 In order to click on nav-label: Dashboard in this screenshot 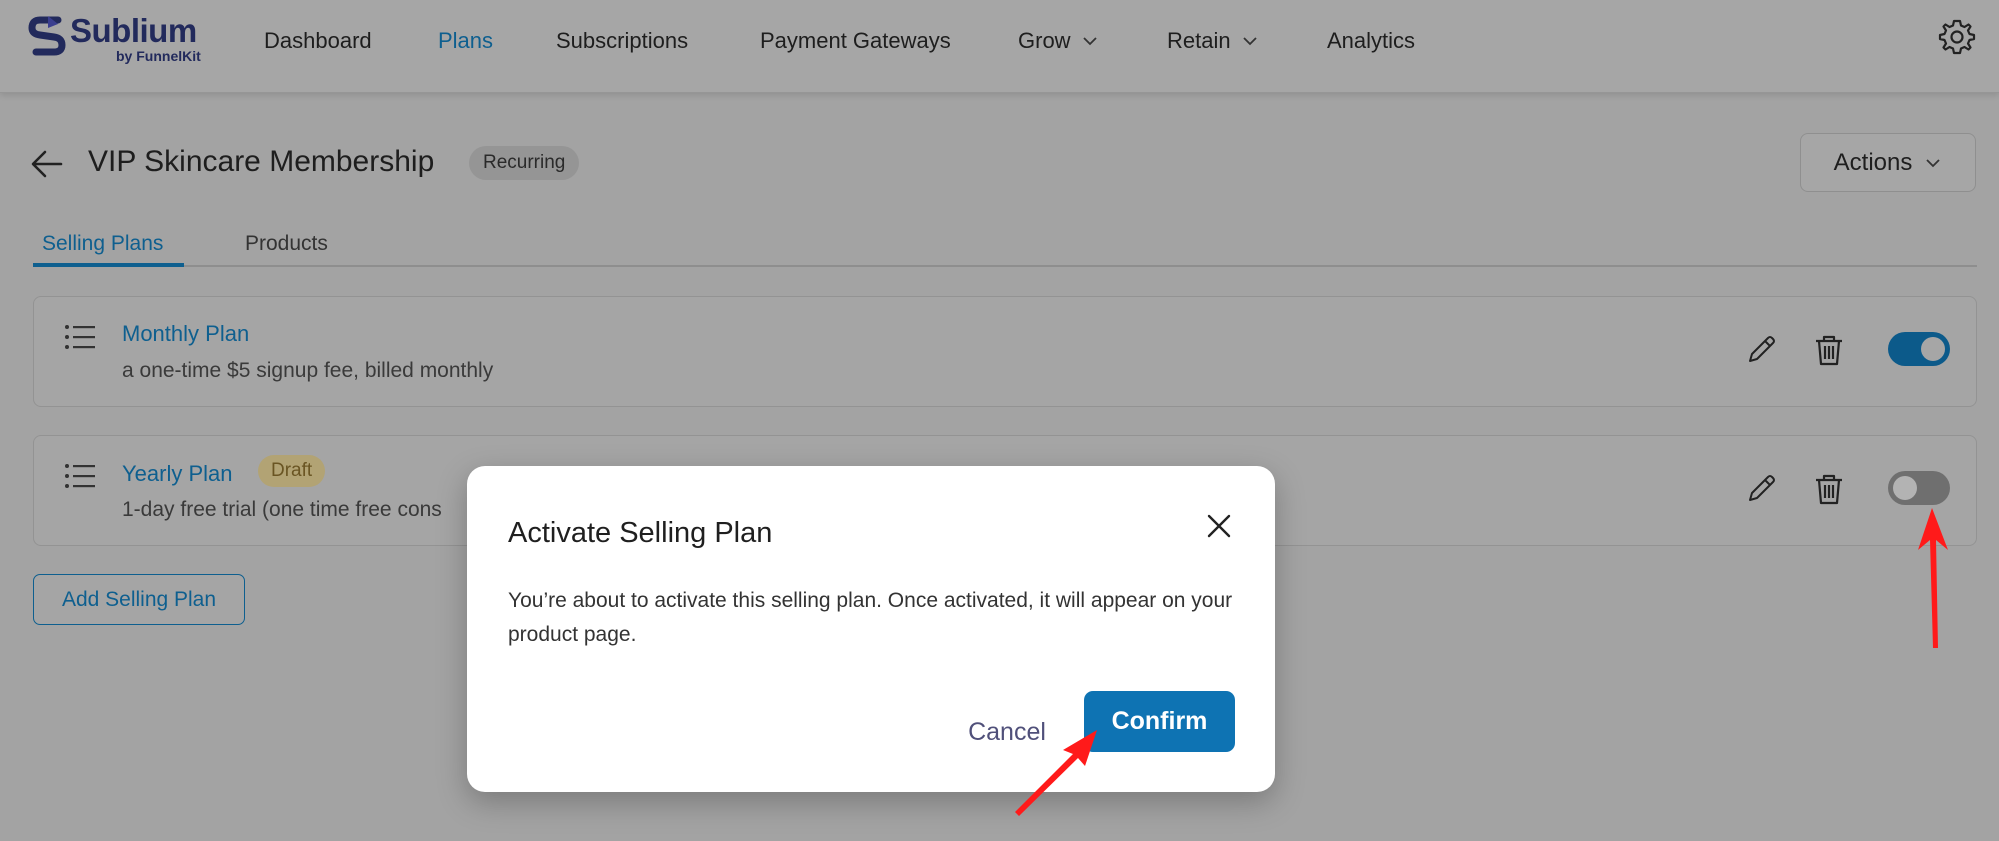, I will do `click(318, 40)`.